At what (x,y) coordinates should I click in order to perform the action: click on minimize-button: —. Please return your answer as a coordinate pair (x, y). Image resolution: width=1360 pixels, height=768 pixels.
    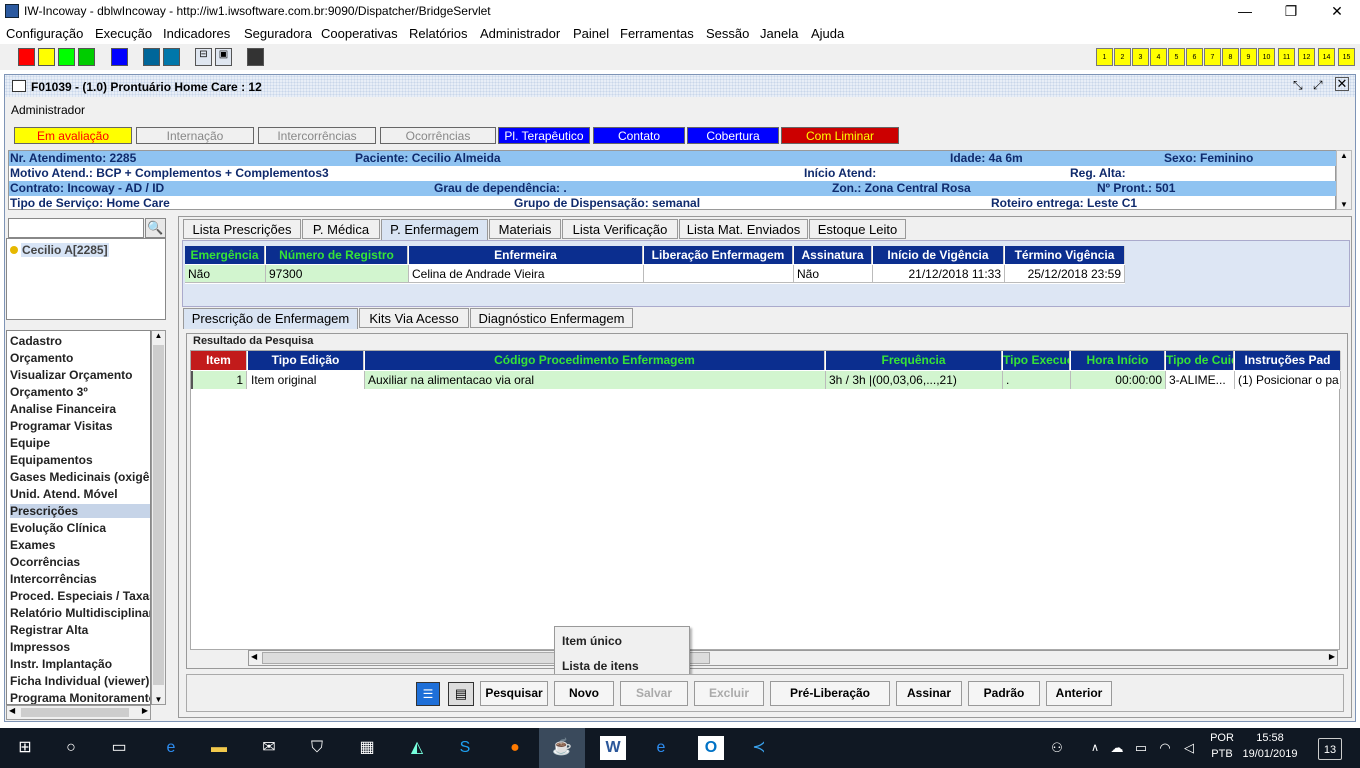
    Looking at the image, I should click on (1245, 11).